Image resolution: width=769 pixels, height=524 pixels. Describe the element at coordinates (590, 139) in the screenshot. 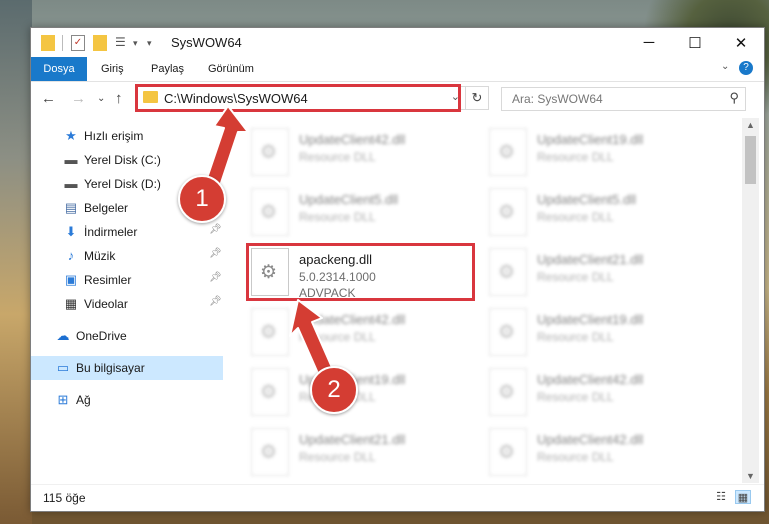

I see `file-name: UpdateClient19.dll` at that location.